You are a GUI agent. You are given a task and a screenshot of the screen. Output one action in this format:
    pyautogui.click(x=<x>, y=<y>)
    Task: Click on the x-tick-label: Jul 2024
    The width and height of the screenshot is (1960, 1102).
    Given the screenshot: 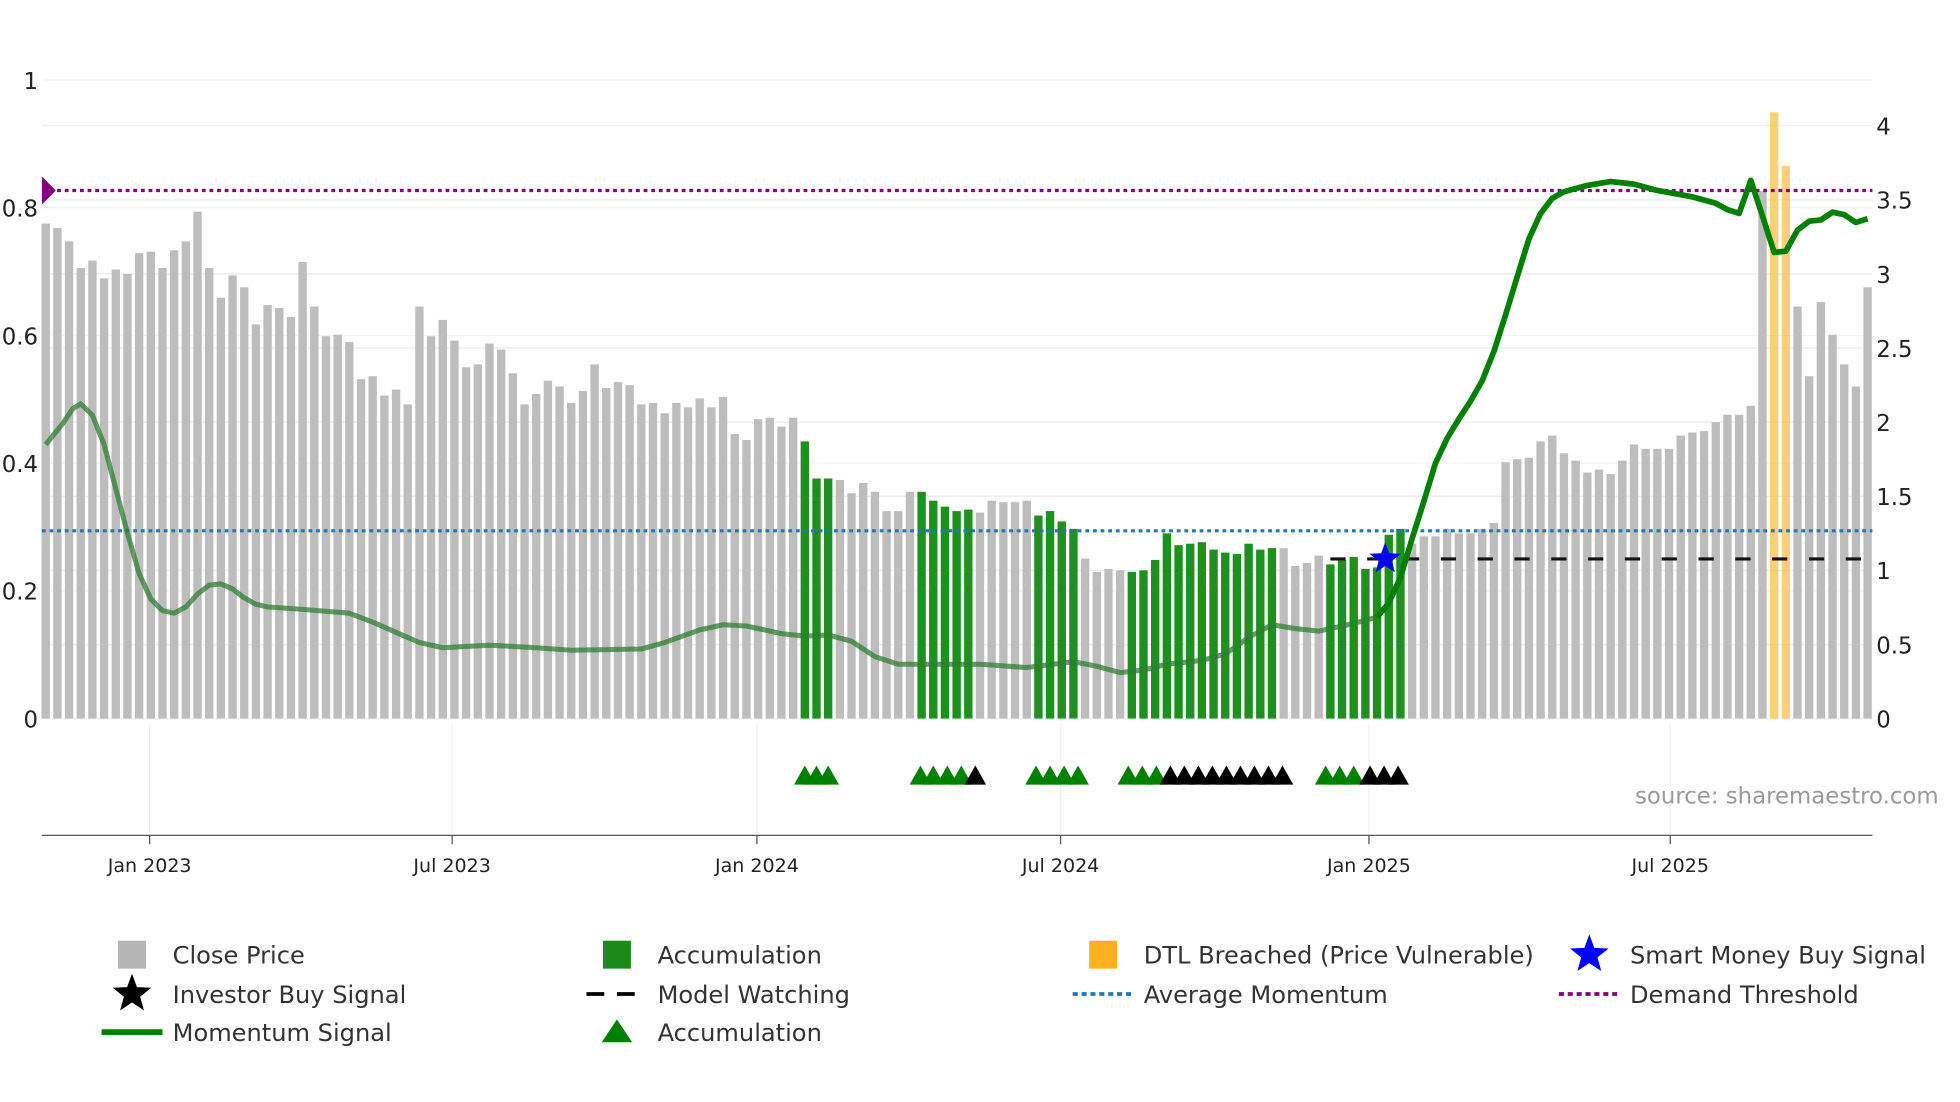 What is the action you would take?
    pyautogui.click(x=1060, y=866)
    